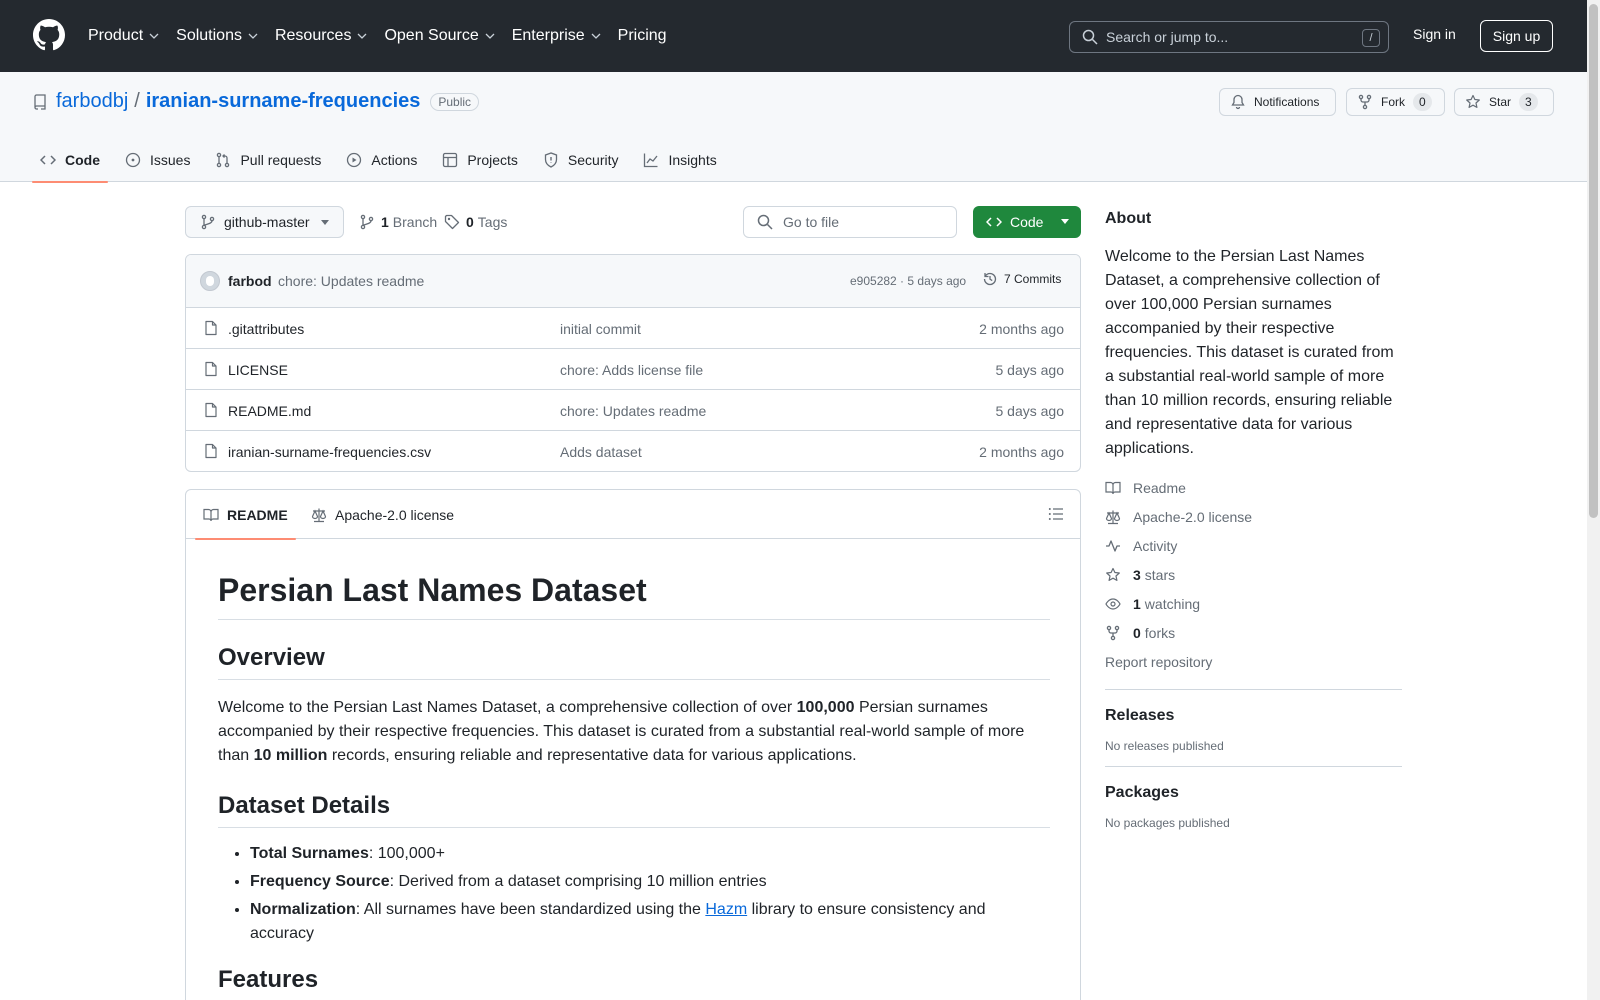 The height and width of the screenshot is (1000, 1600). What do you see at coordinates (1277, 102) in the screenshot?
I see `notifications-button: Notifications` at bounding box center [1277, 102].